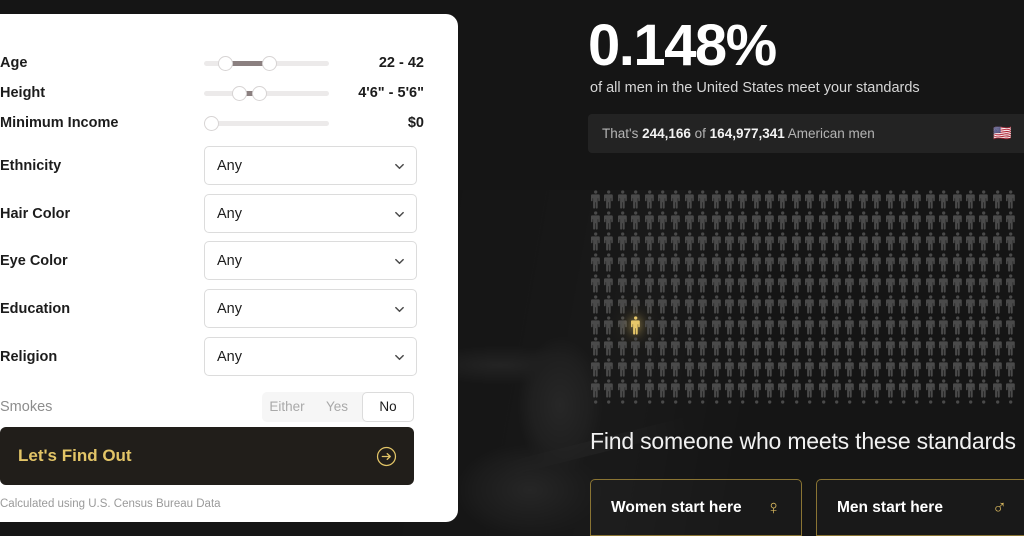 Image resolution: width=1024 pixels, height=536 pixels. I want to click on minimum-income-slider, so click(266, 123).